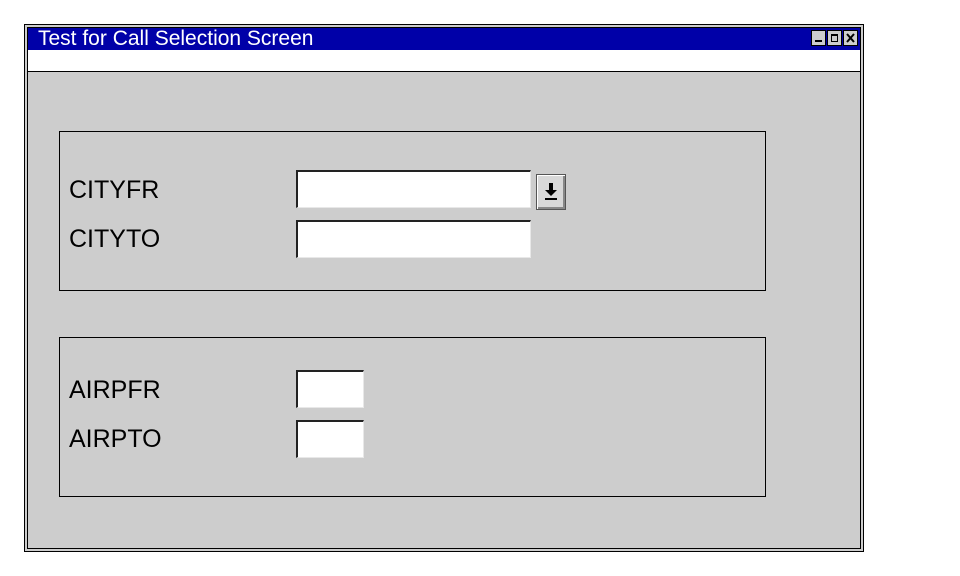 The width and height of the screenshot is (960, 576). Describe the element at coordinates (176, 38) in the screenshot. I see `window-title: Test for Call Selection Screen` at that location.